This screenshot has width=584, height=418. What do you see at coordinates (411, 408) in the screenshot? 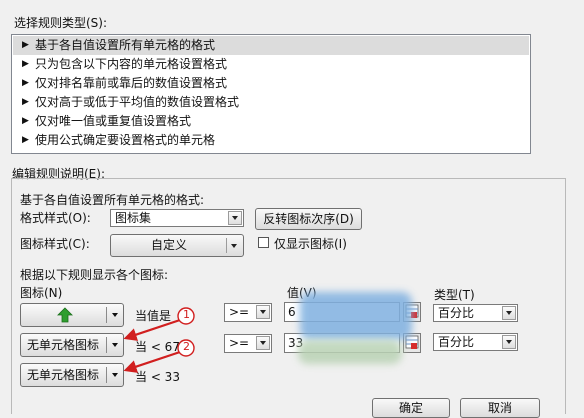
I see `ok-button: 确定` at bounding box center [411, 408].